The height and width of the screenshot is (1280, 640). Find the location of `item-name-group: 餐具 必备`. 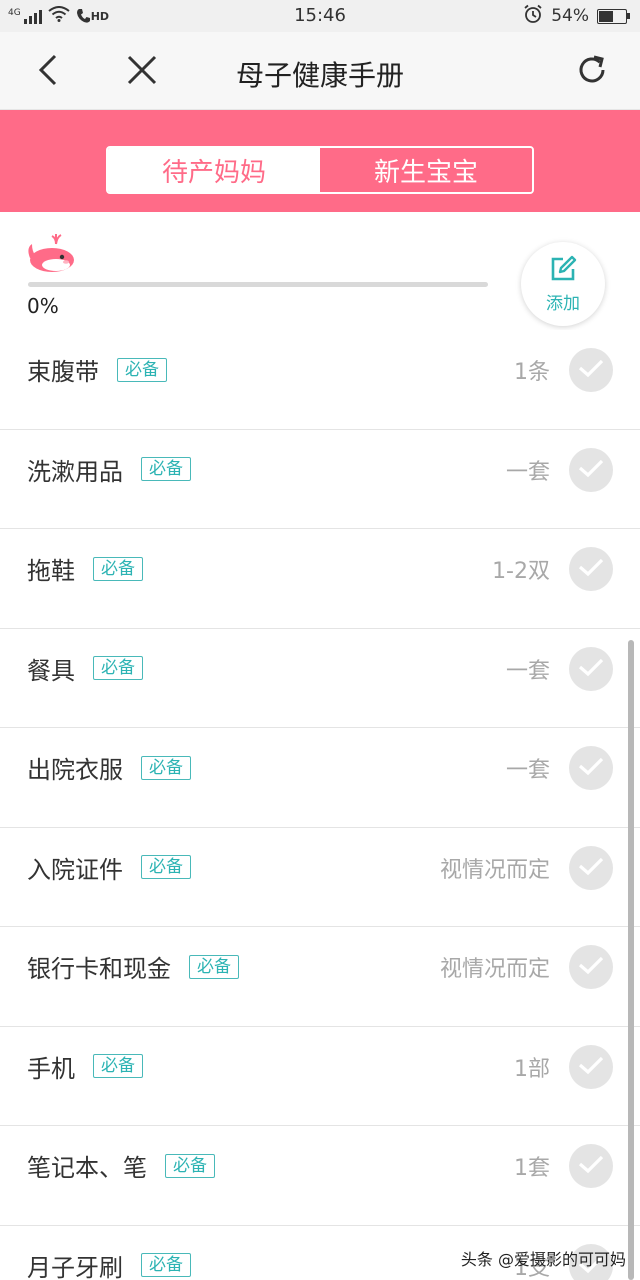

item-name-group: 餐具 必备 is located at coordinates (85, 668).